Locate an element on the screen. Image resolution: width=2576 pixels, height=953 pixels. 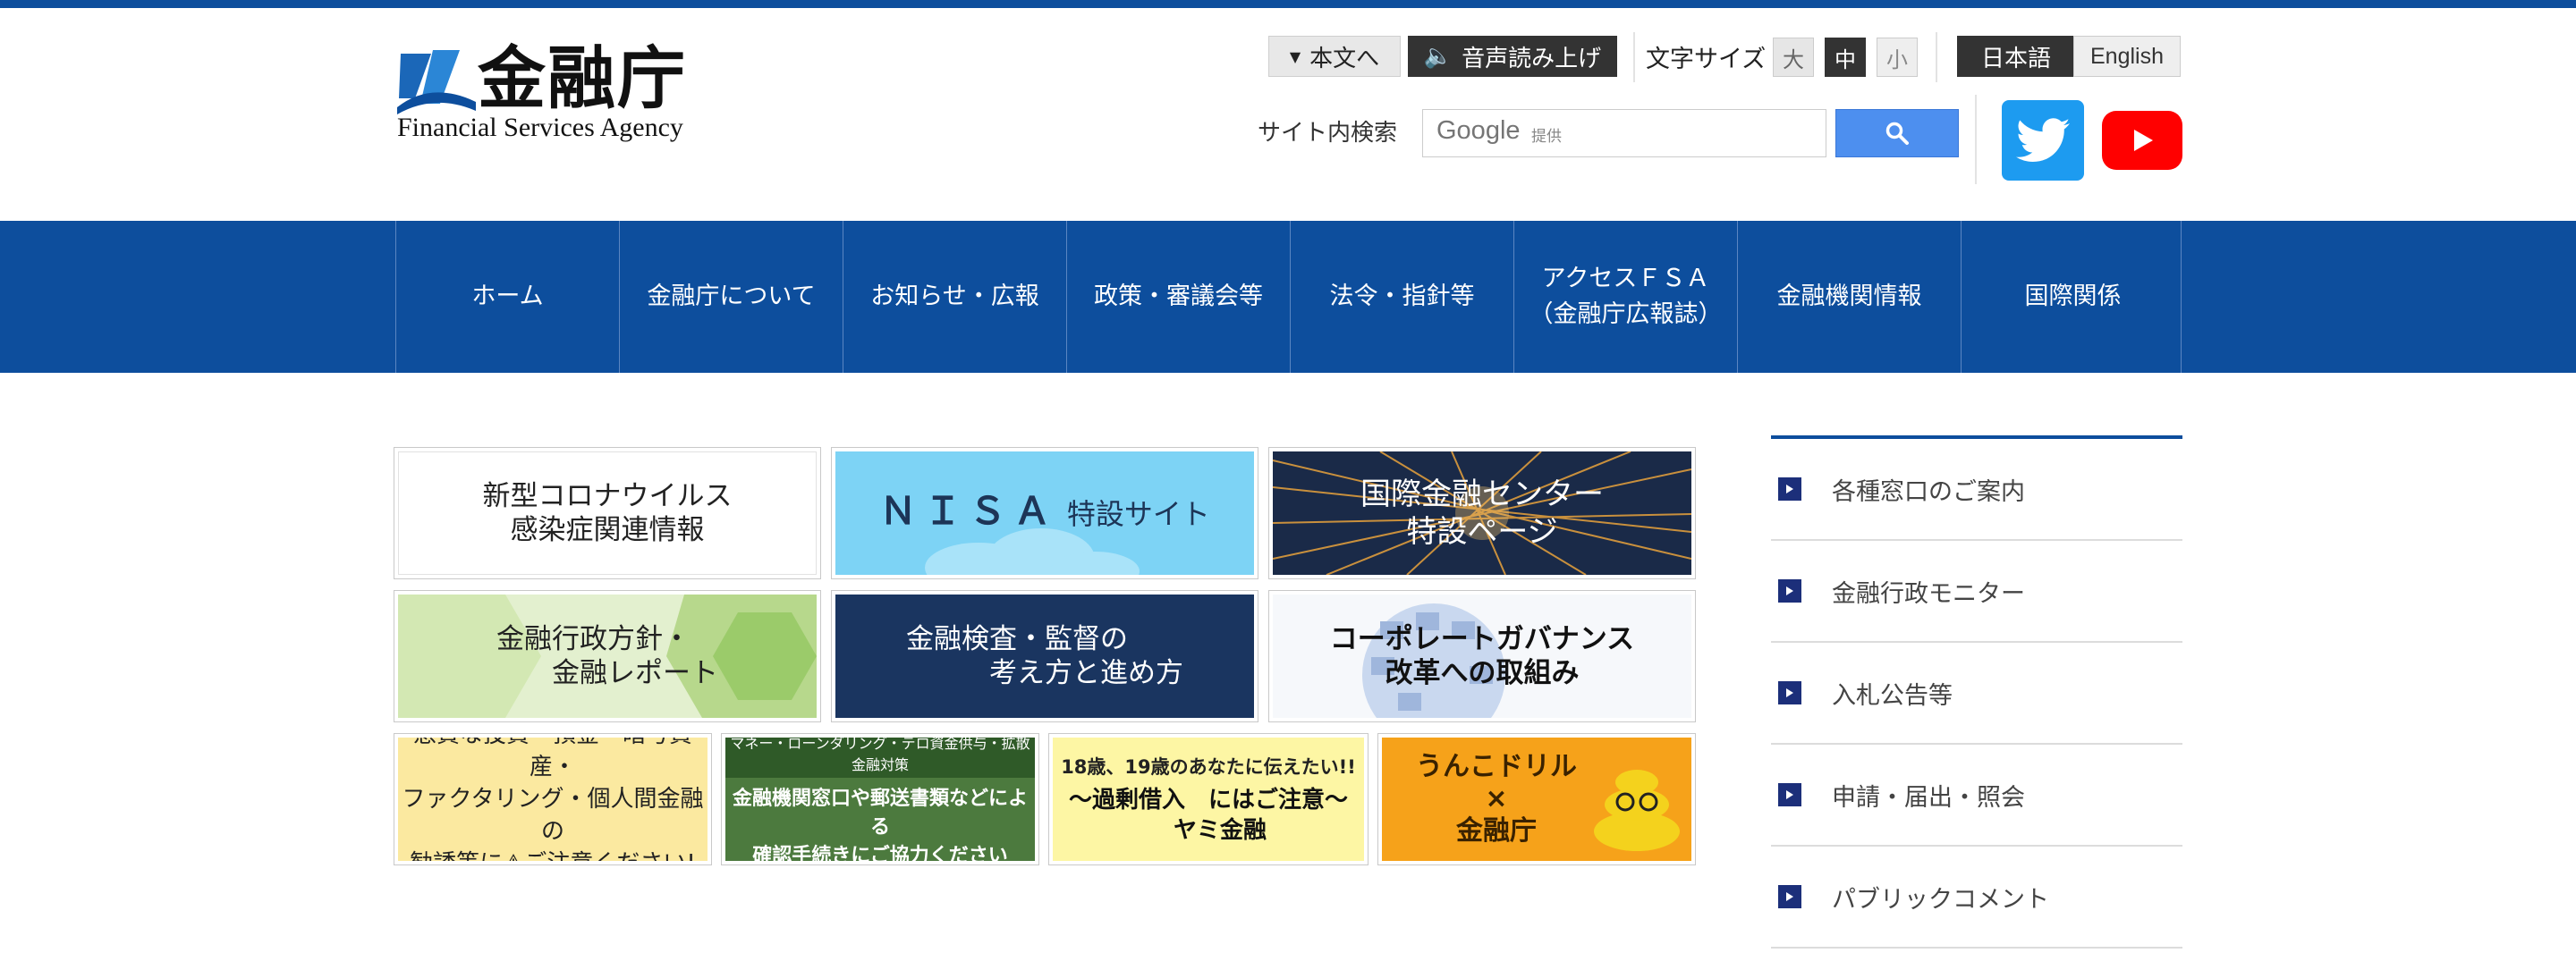
banner-unko-drill: うんこドリル × 金融庁 is located at coordinates (1536, 799).